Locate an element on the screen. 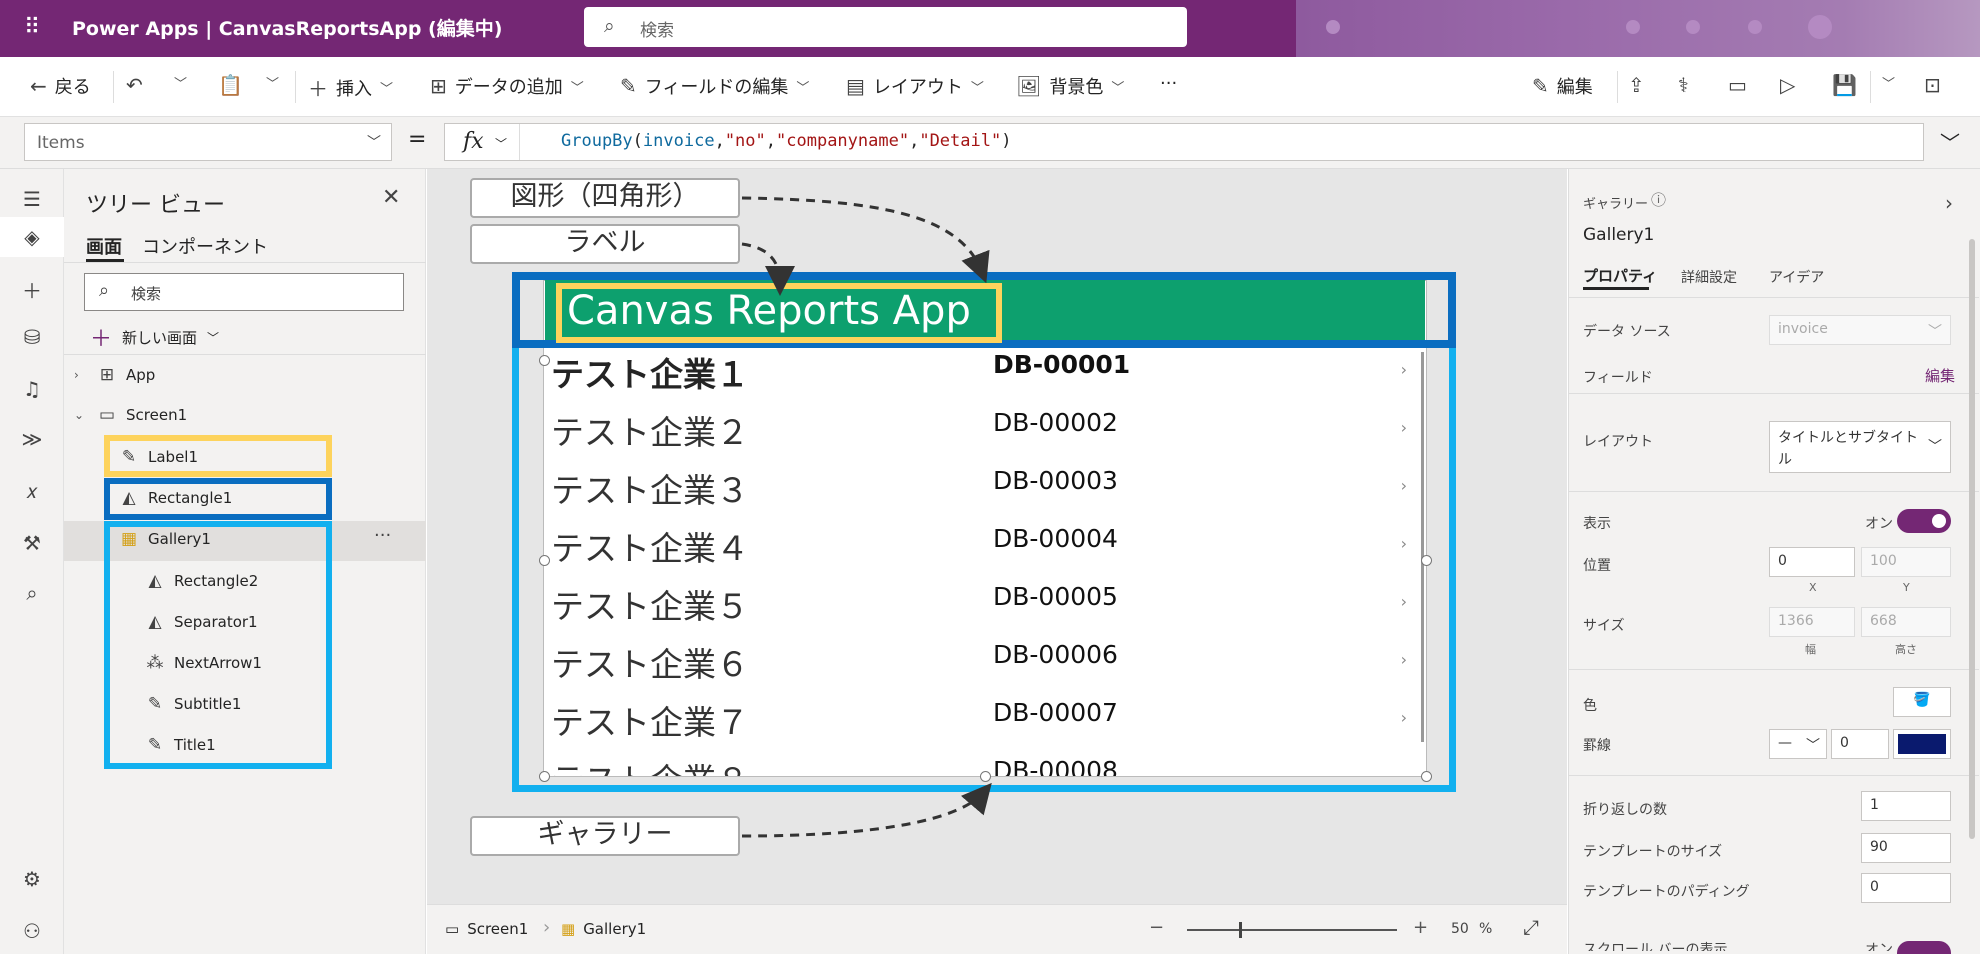 The height and width of the screenshot is (954, 1980). border-width-input: 0 is located at coordinates (1860, 744).